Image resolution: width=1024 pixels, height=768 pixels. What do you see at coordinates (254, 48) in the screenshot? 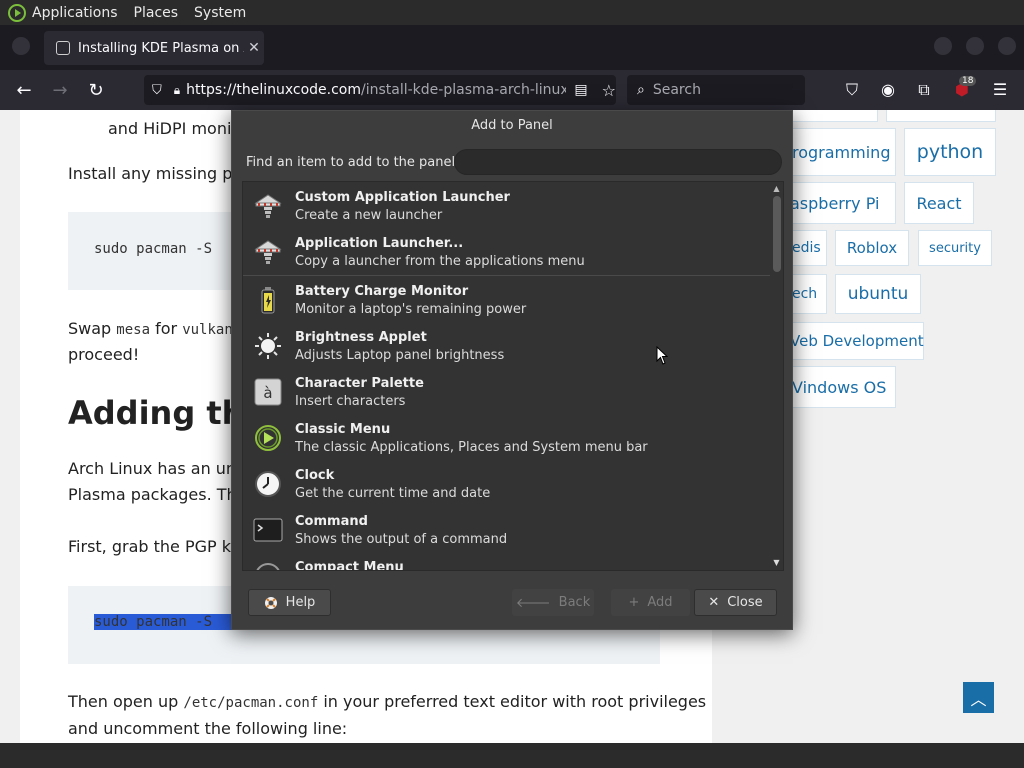
I see `tab-close-icon: ✕` at bounding box center [254, 48].